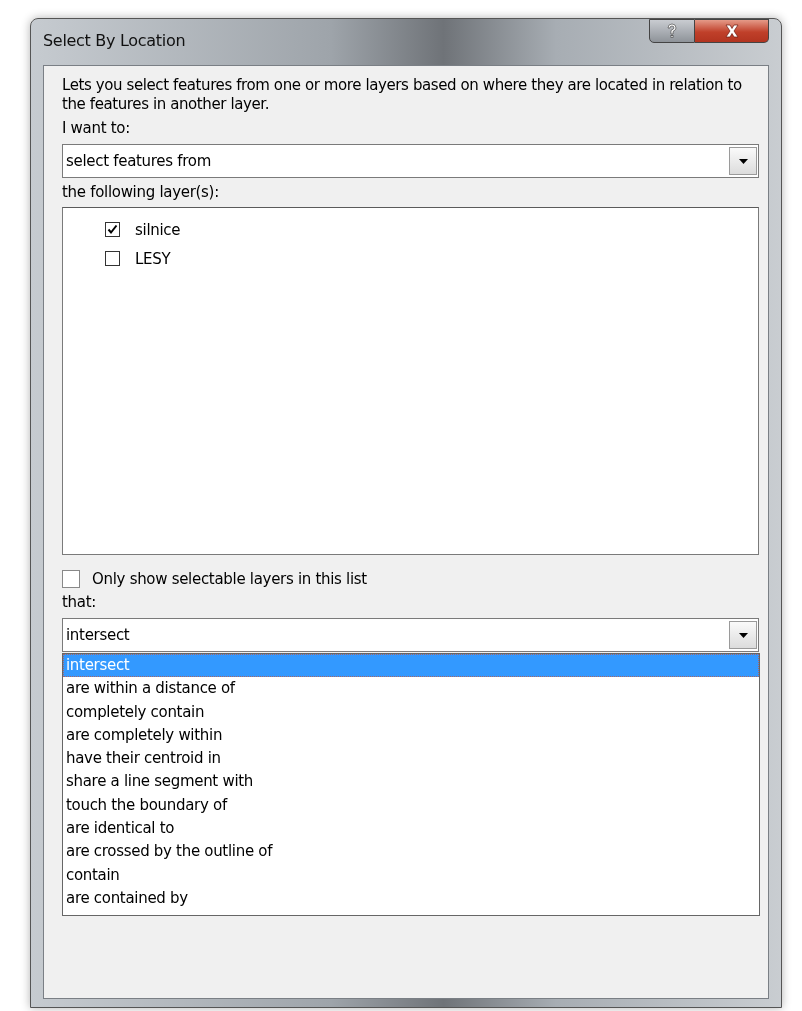  Describe the element at coordinates (411, 735) in the screenshot. I see `relation-option: are completely within` at that location.